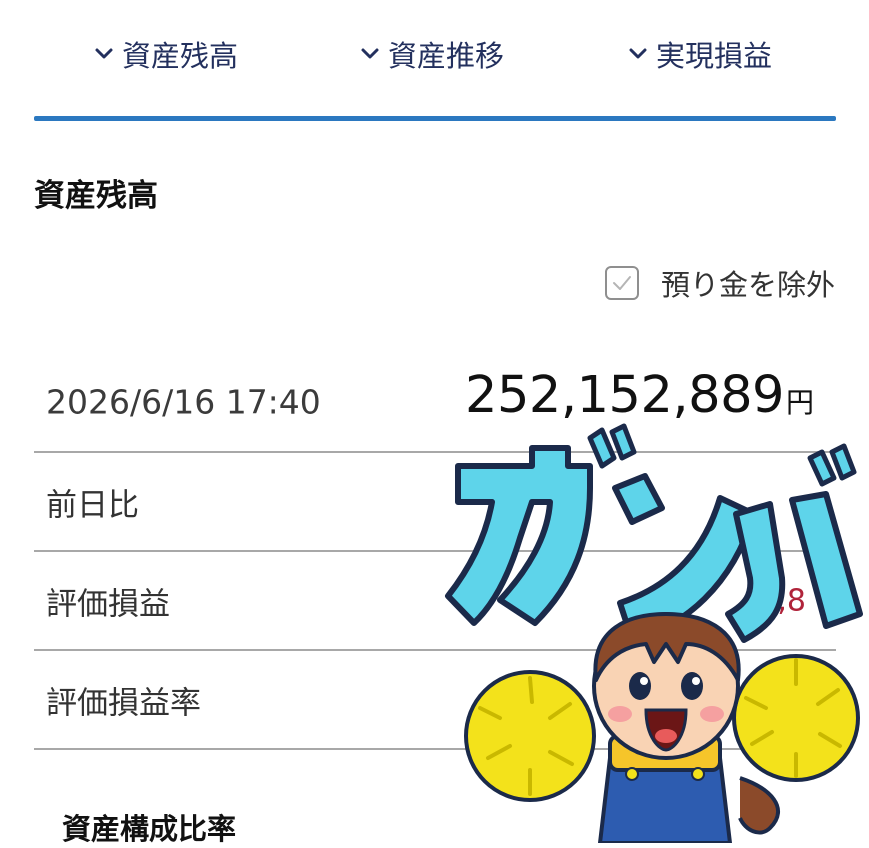 The image size is (869, 848). Describe the element at coordinates (108, 604) in the screenshot. I see `valuation-pnl-label: 評価損益` at that location.